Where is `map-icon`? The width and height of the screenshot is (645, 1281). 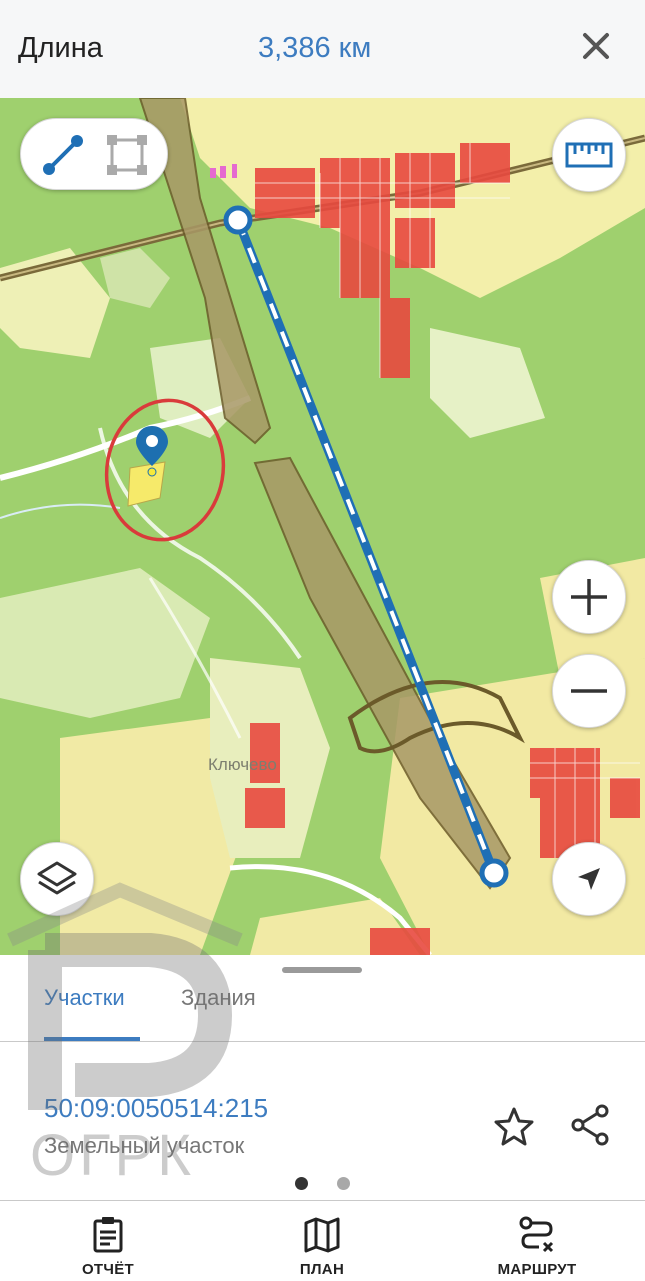
map-icon is located at coordinates (322, 1235).